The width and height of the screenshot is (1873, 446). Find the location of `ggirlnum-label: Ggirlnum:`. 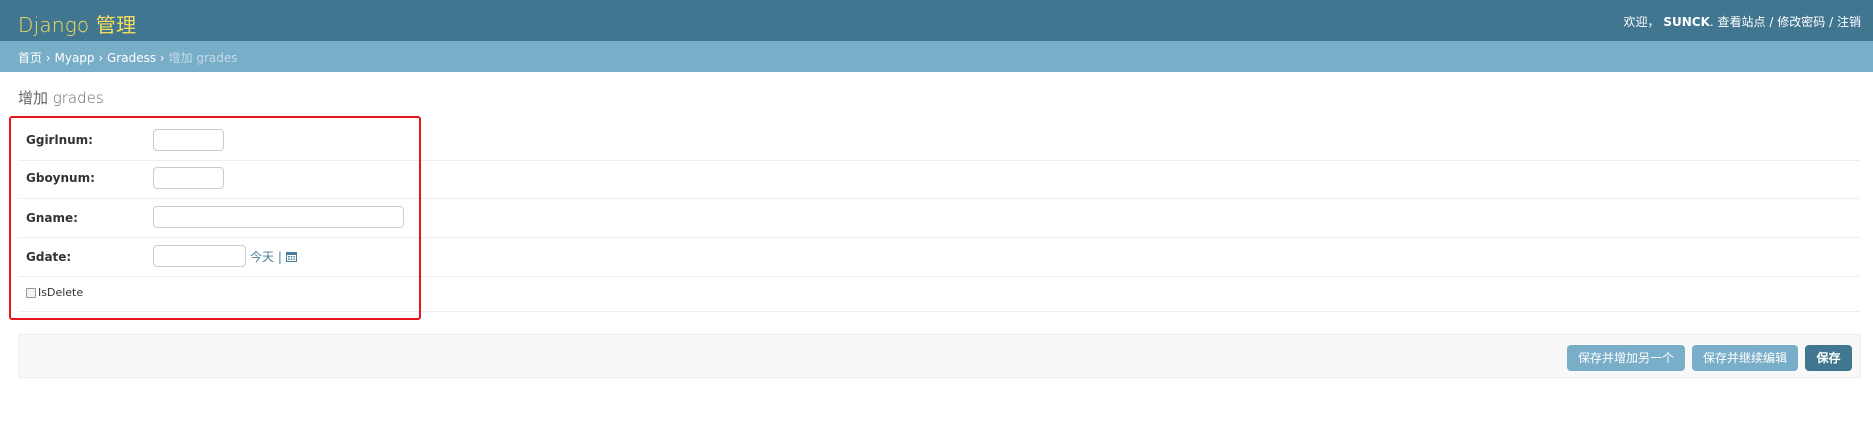

ggirlnum-label: Ggirlnum: is located at coordinates (59, 140).